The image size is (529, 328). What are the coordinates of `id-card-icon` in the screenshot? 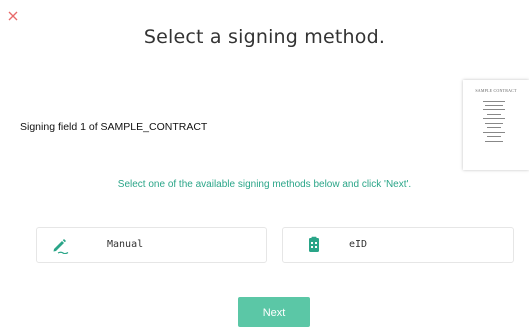 It's located at (314, 245).